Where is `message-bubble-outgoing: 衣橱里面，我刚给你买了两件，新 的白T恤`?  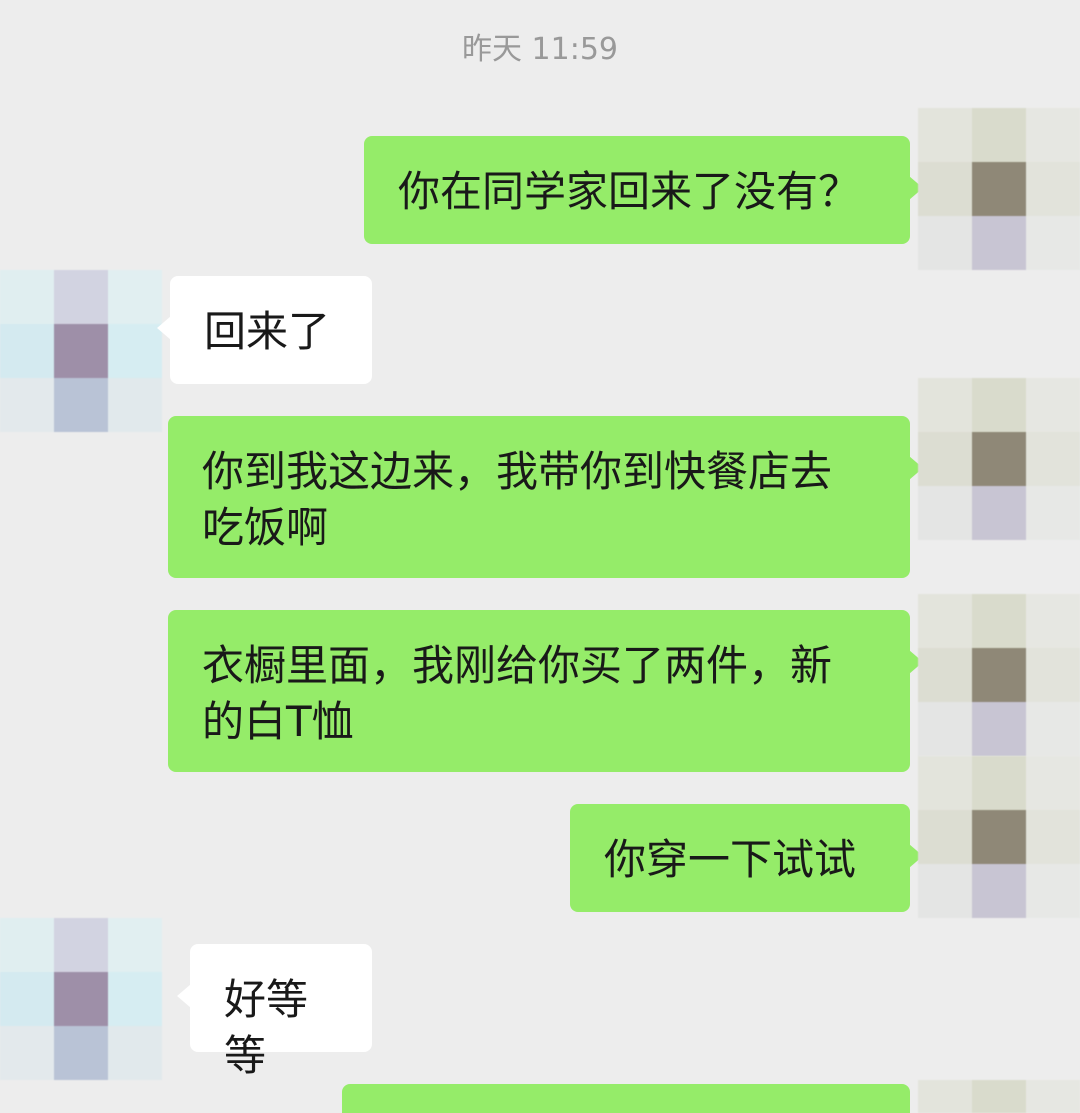
message-bubble-outgoing: 衣橱里面，我刚给你买了两件，新 的白T恤 is located at coordinates (545, 691).